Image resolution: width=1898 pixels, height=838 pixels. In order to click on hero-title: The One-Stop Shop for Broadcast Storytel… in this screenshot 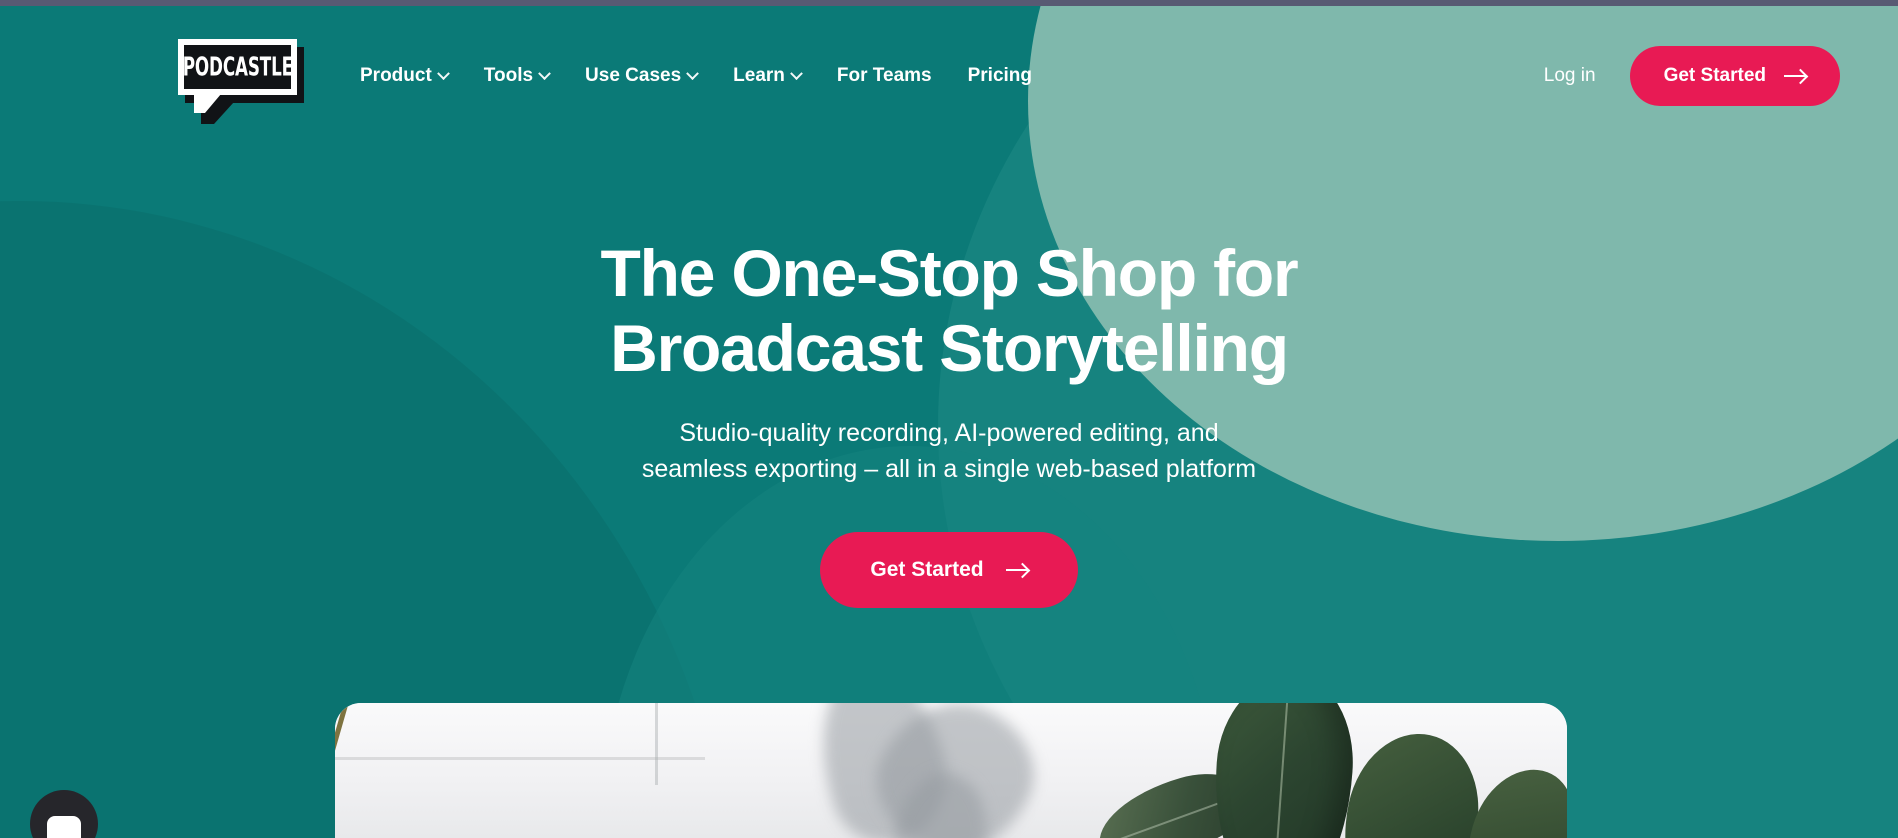, I will do `click(949, 311)`.